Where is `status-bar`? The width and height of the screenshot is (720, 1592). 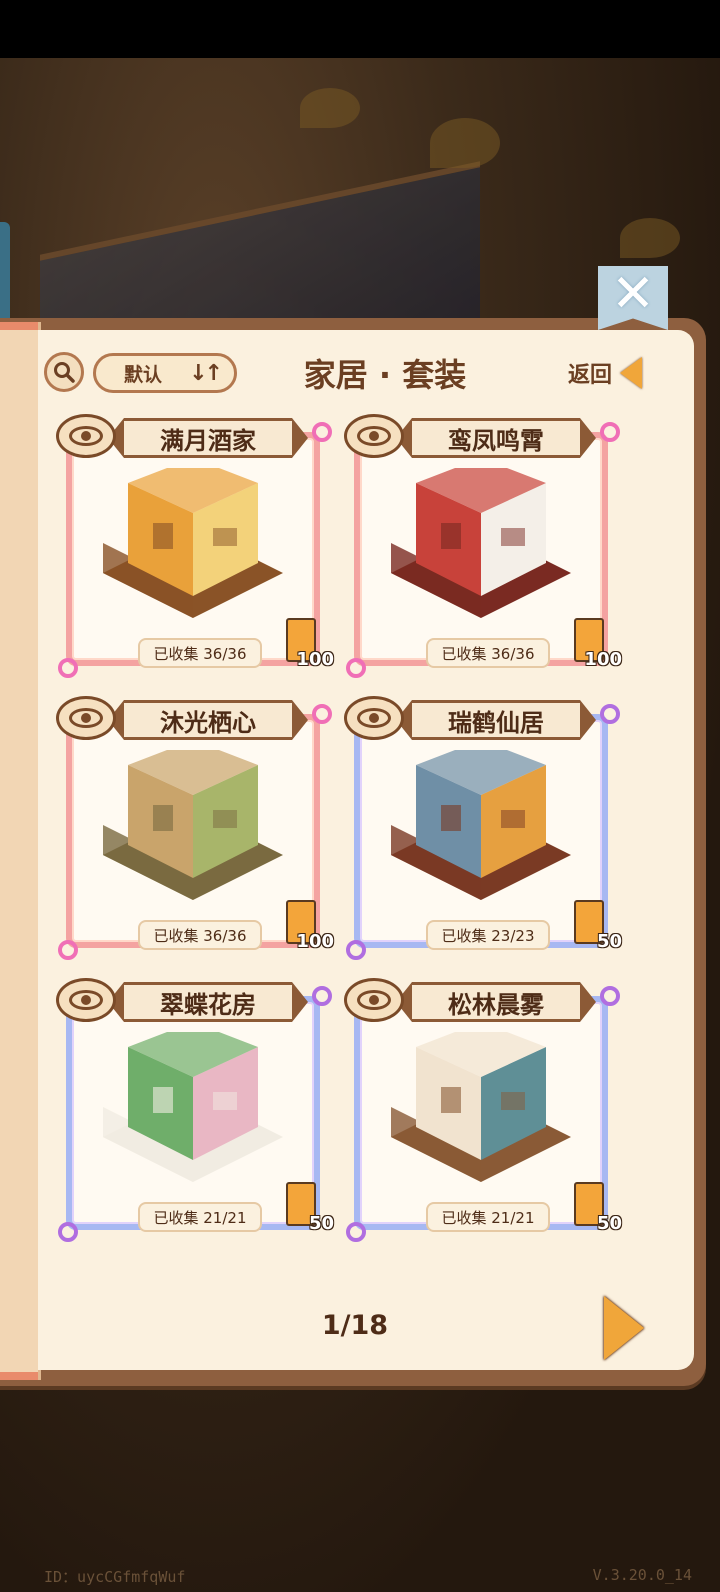 status-bar is located at coordinates (360, 29).